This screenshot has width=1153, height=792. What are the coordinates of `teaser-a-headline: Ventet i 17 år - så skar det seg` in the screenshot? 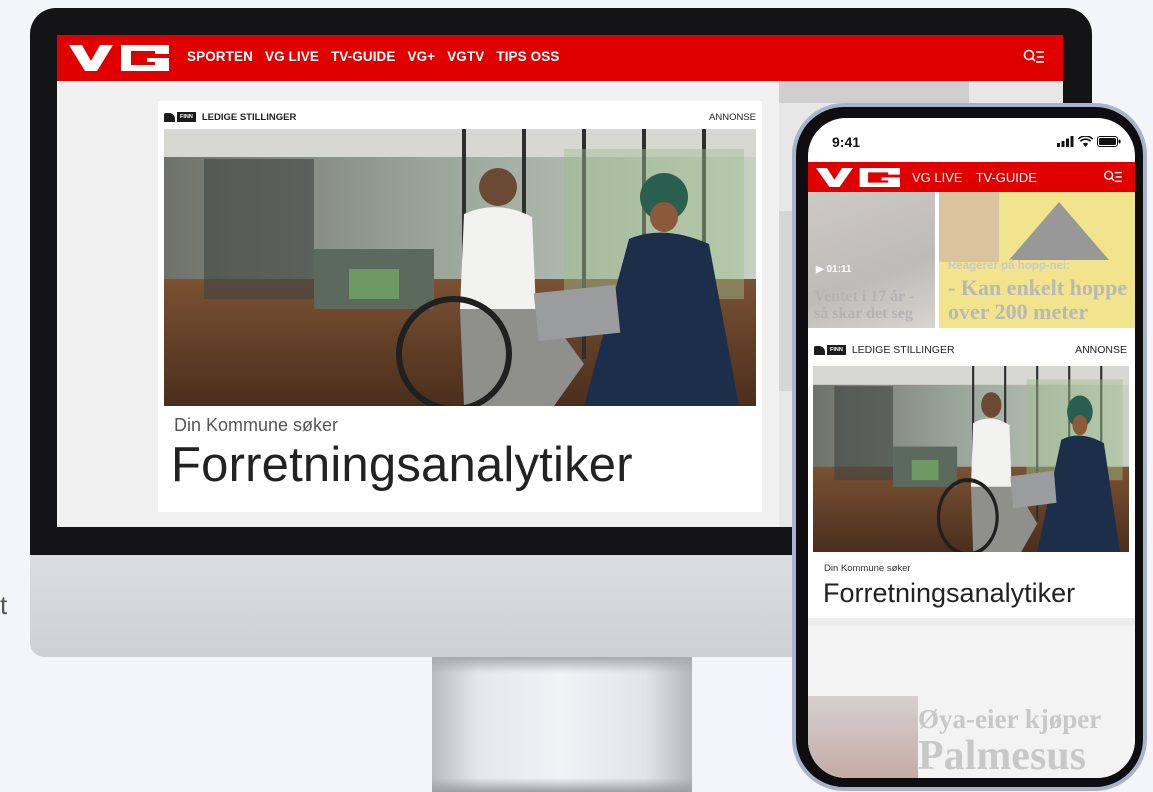 It's located at (864, 305).